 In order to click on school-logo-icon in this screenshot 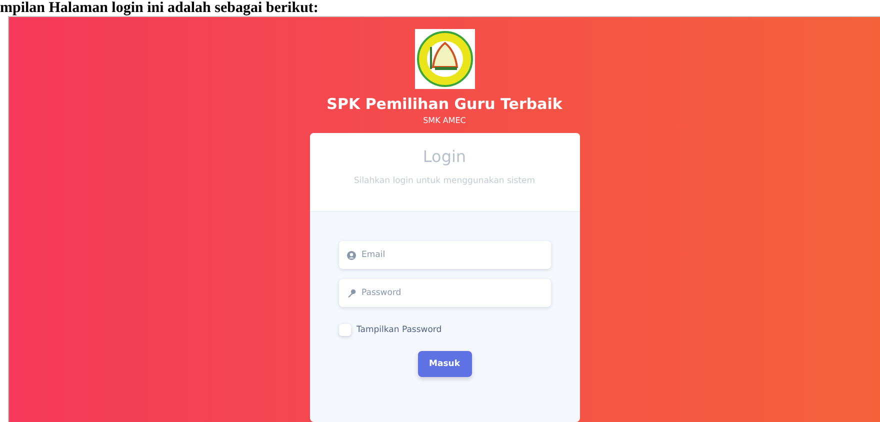, I will do `click(444, 59)`.